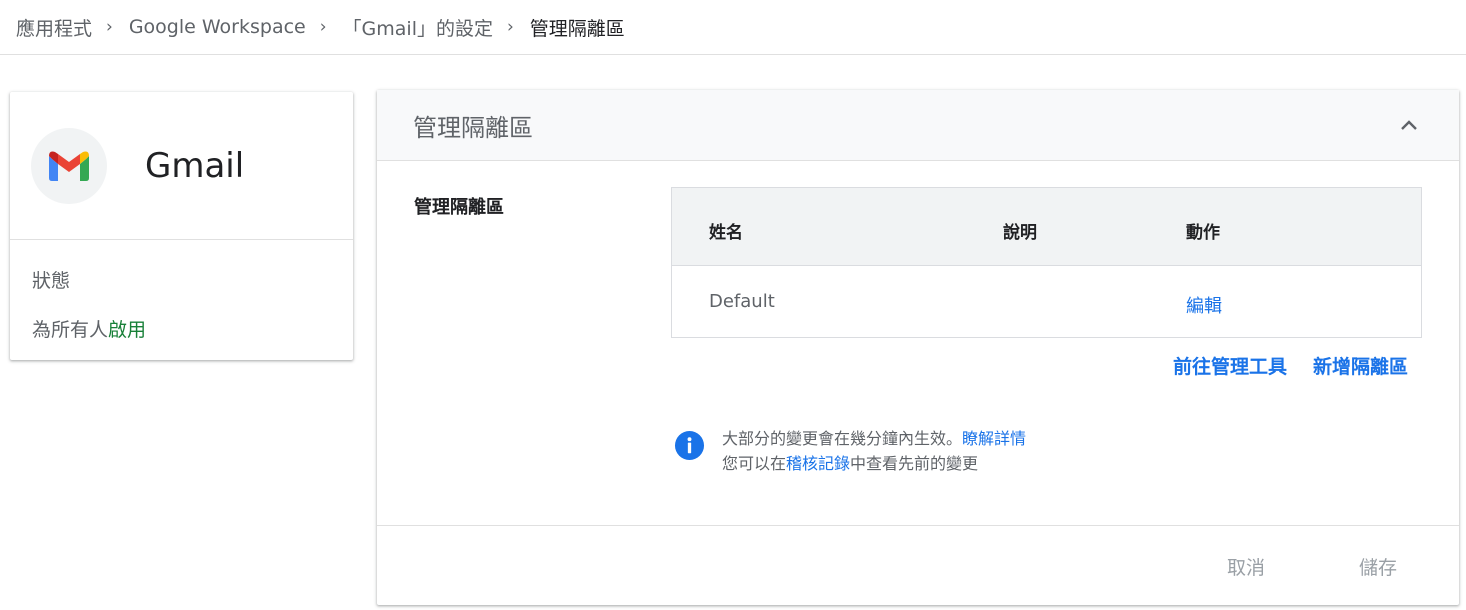 The image size is (1466, 610). What do you see at coordinates (818, 463) in the screenshot?
I see `audit-log-link: 稽核記錄` at bounding box center [818, 463].